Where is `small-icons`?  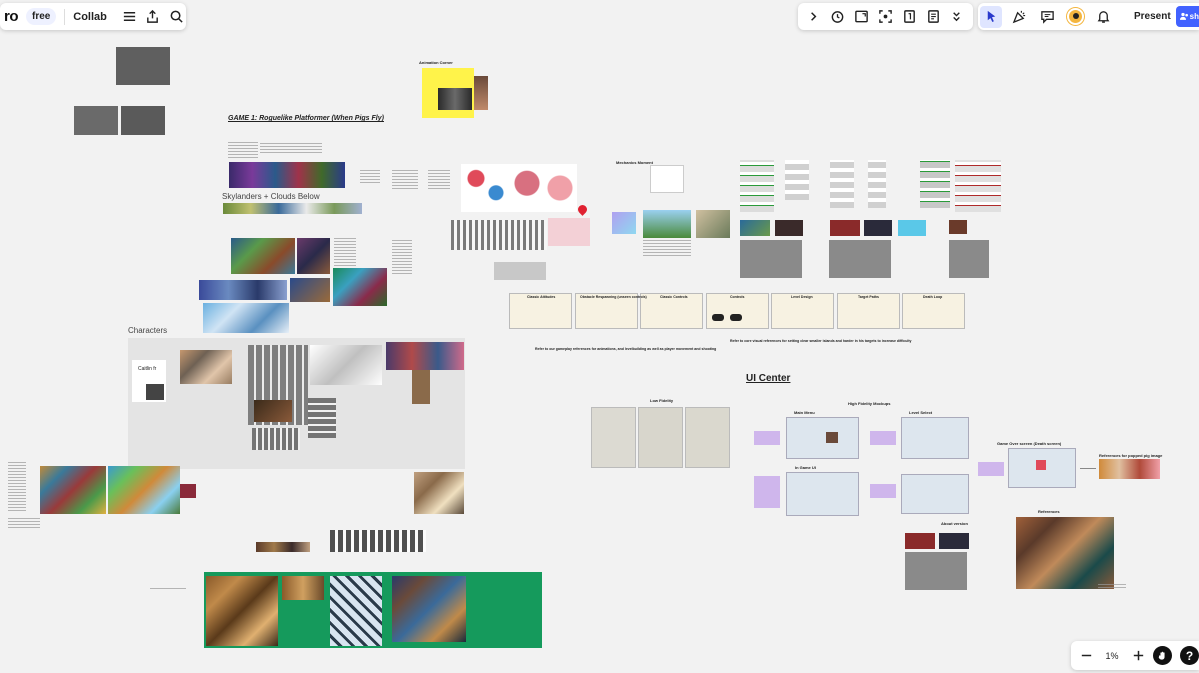
small-icons is located at coordinates (283, 547).